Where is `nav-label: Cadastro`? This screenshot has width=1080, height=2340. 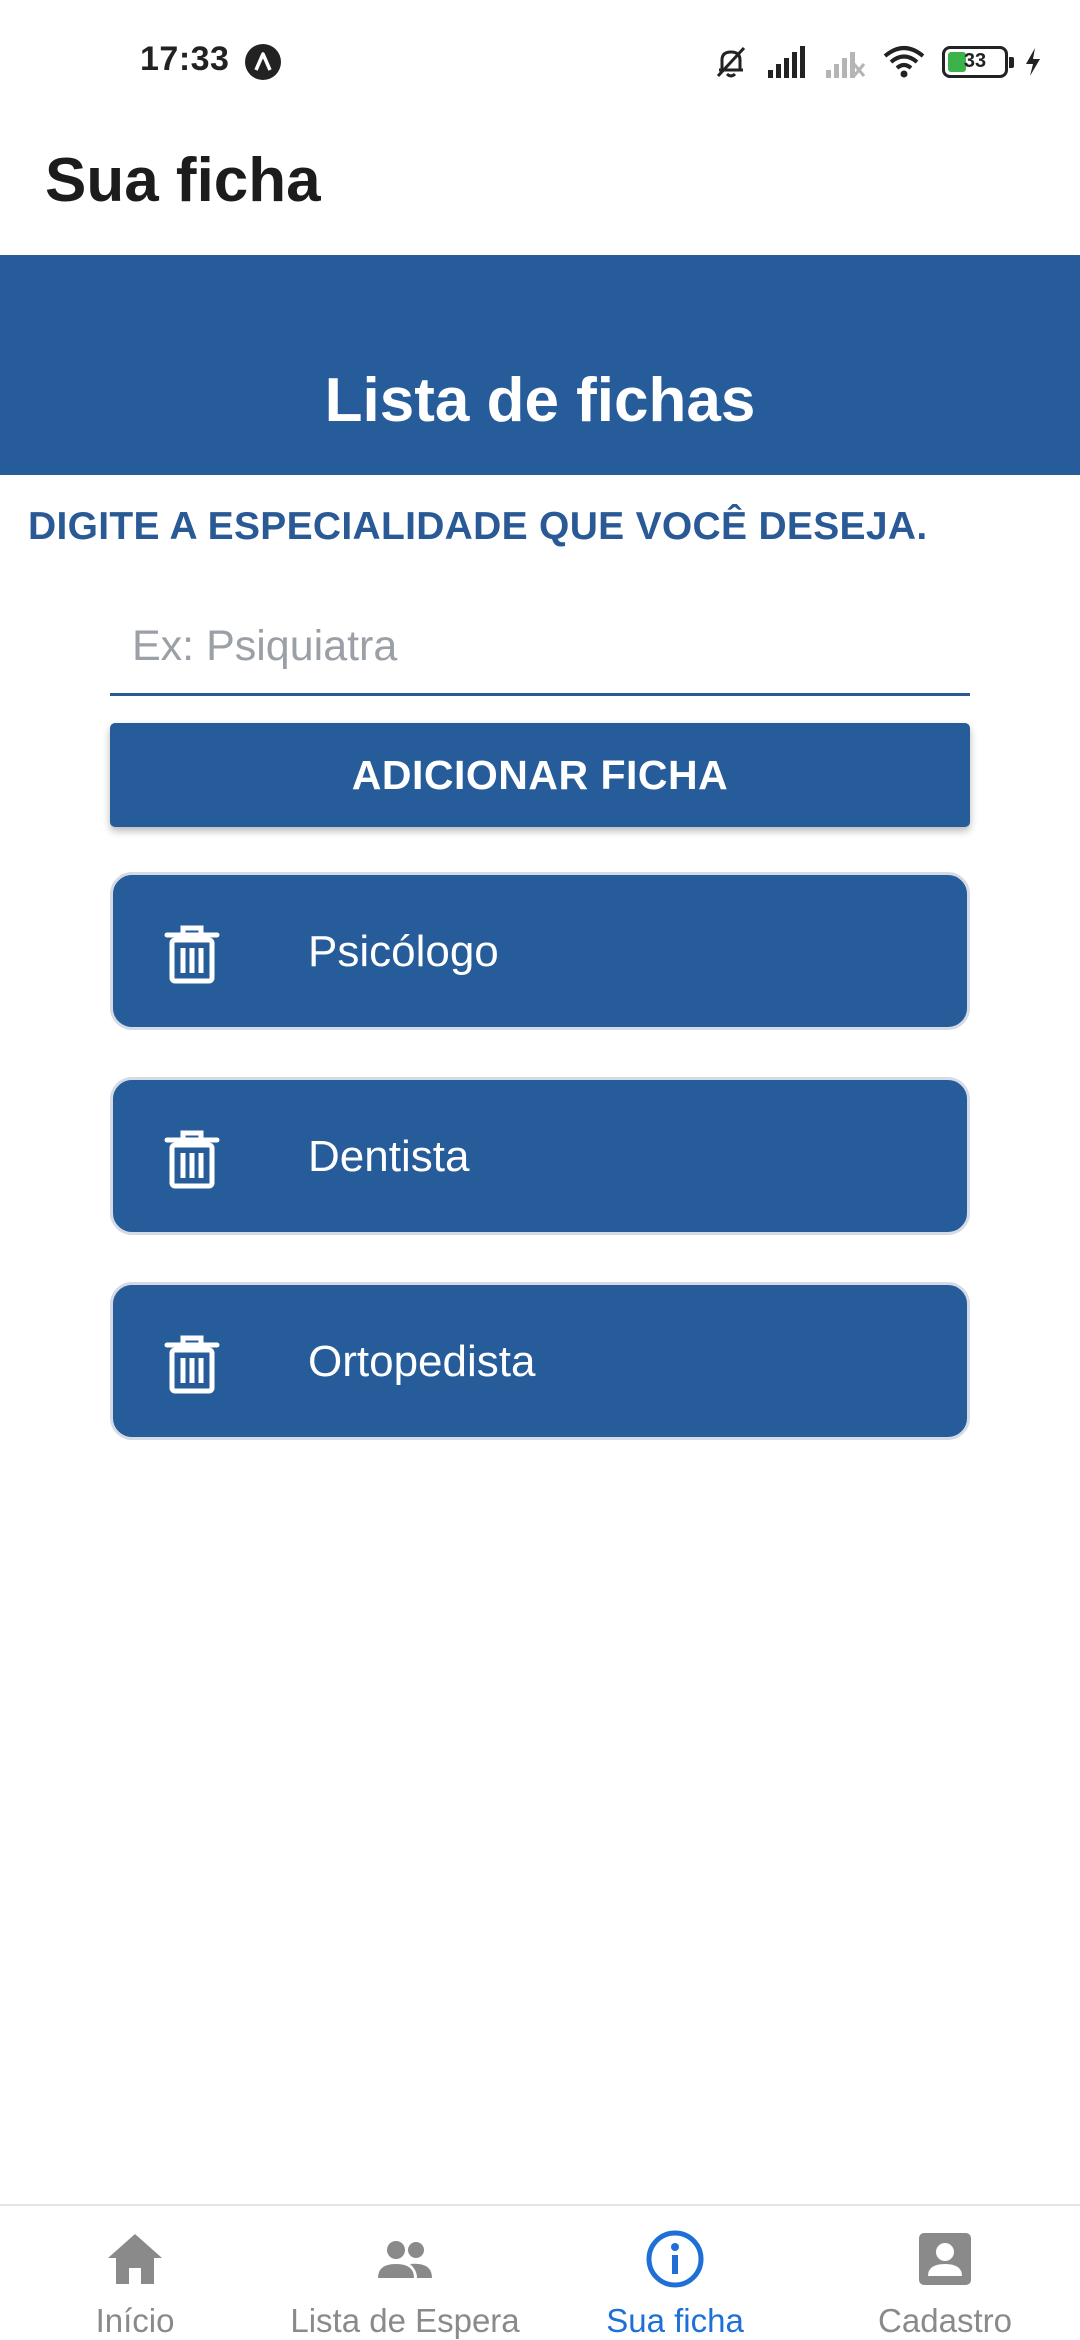 nav-label: Cadastro is located at coordinates (945, 2320).